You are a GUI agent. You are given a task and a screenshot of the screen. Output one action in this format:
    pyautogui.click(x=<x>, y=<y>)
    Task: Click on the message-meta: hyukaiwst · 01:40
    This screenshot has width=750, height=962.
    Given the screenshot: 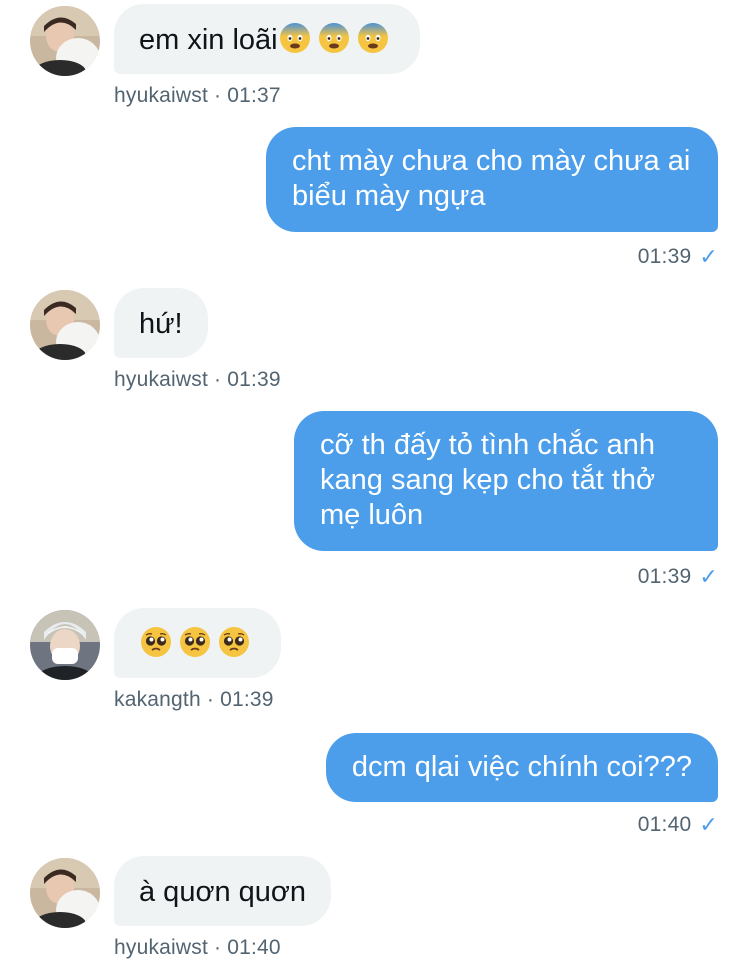 What is the action you would take?
    pyautogui.click(x=197, y=947)
    